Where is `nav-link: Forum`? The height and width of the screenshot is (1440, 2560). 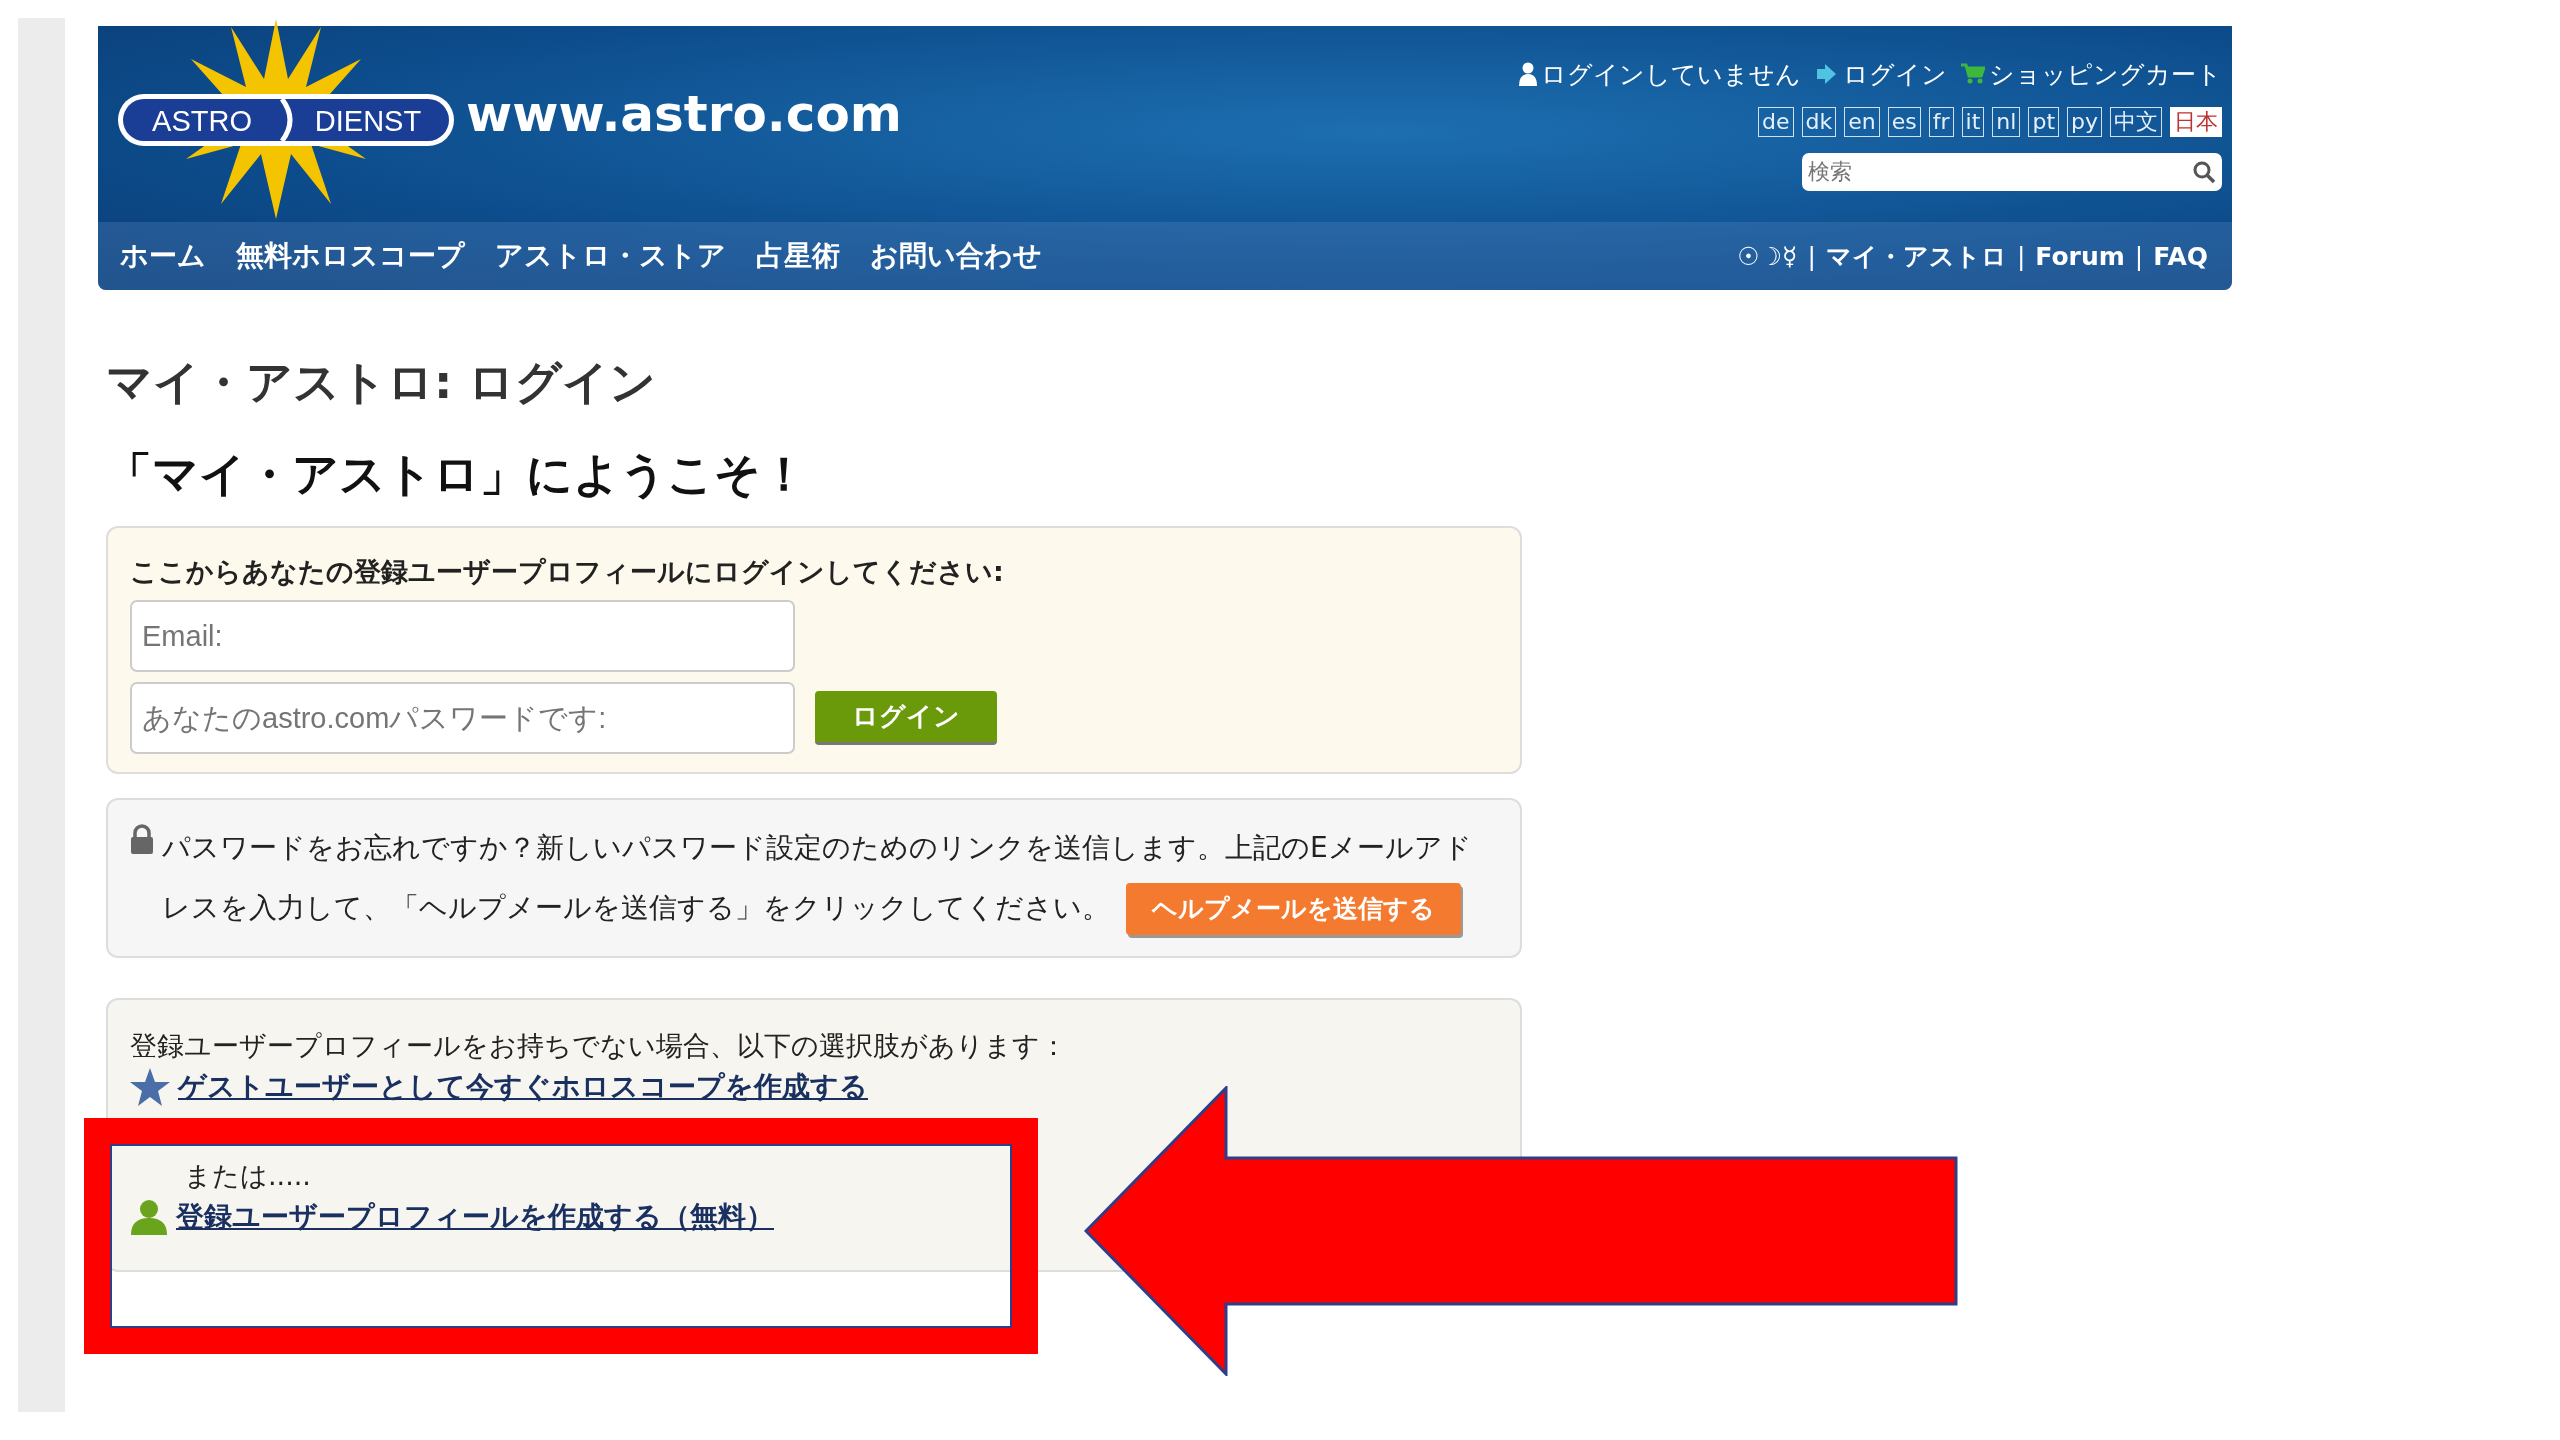 nav-link: Forum is located at coordinates (2080, 256).